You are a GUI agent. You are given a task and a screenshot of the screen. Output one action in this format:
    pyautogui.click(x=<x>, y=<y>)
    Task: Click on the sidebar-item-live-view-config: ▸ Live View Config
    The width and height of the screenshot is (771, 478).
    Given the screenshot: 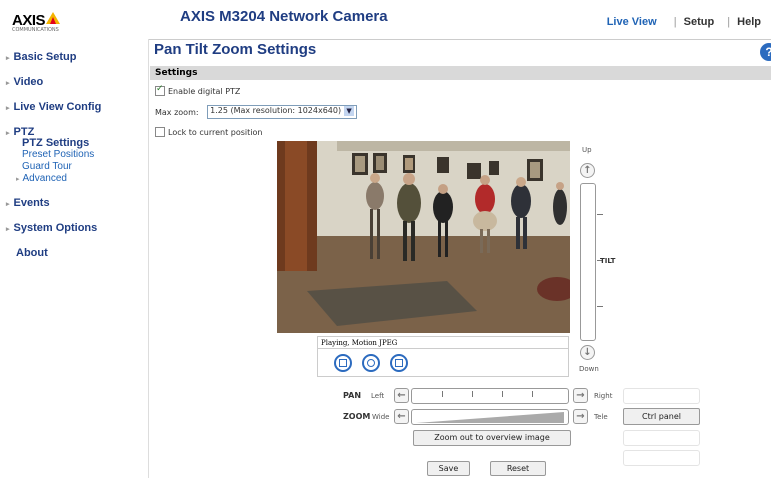 What is the action you would take?
    pyautogui.click(x=74, y=110)
    